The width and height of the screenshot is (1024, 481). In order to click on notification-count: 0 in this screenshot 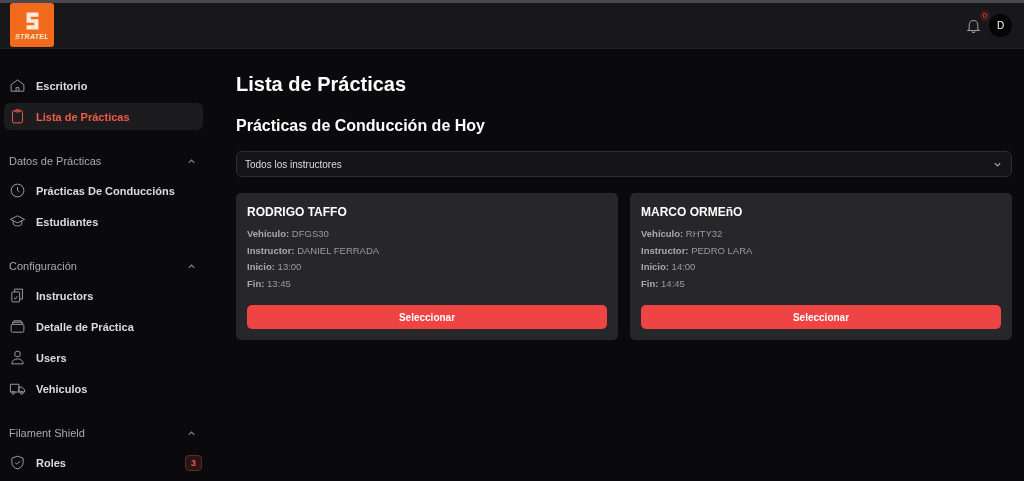, I will do `click(984, 15)`.